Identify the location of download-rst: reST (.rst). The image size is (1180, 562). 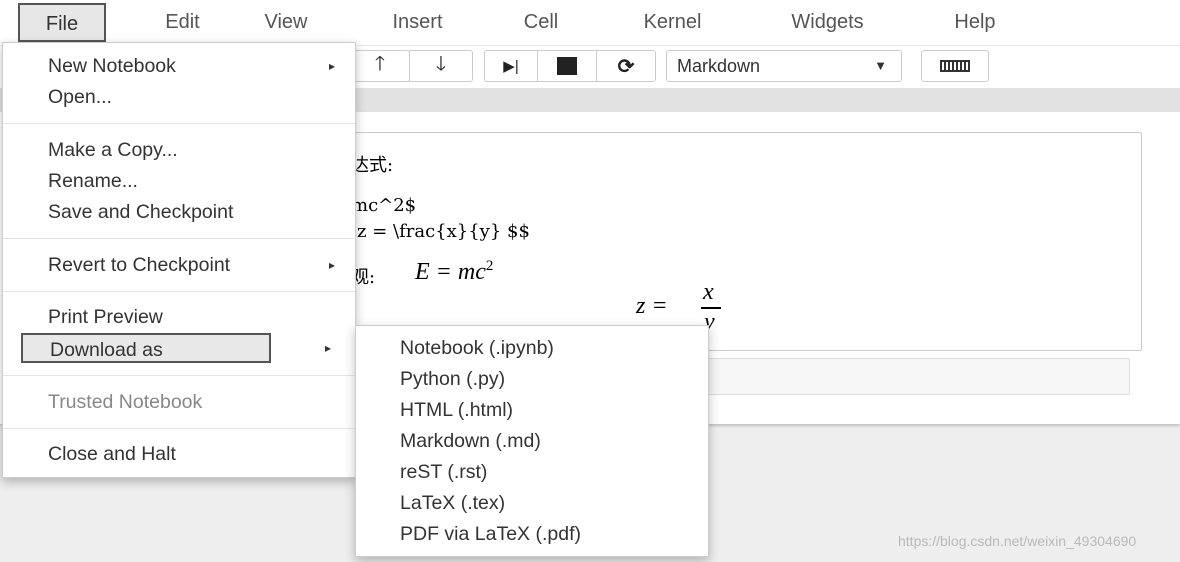
(443, 472).